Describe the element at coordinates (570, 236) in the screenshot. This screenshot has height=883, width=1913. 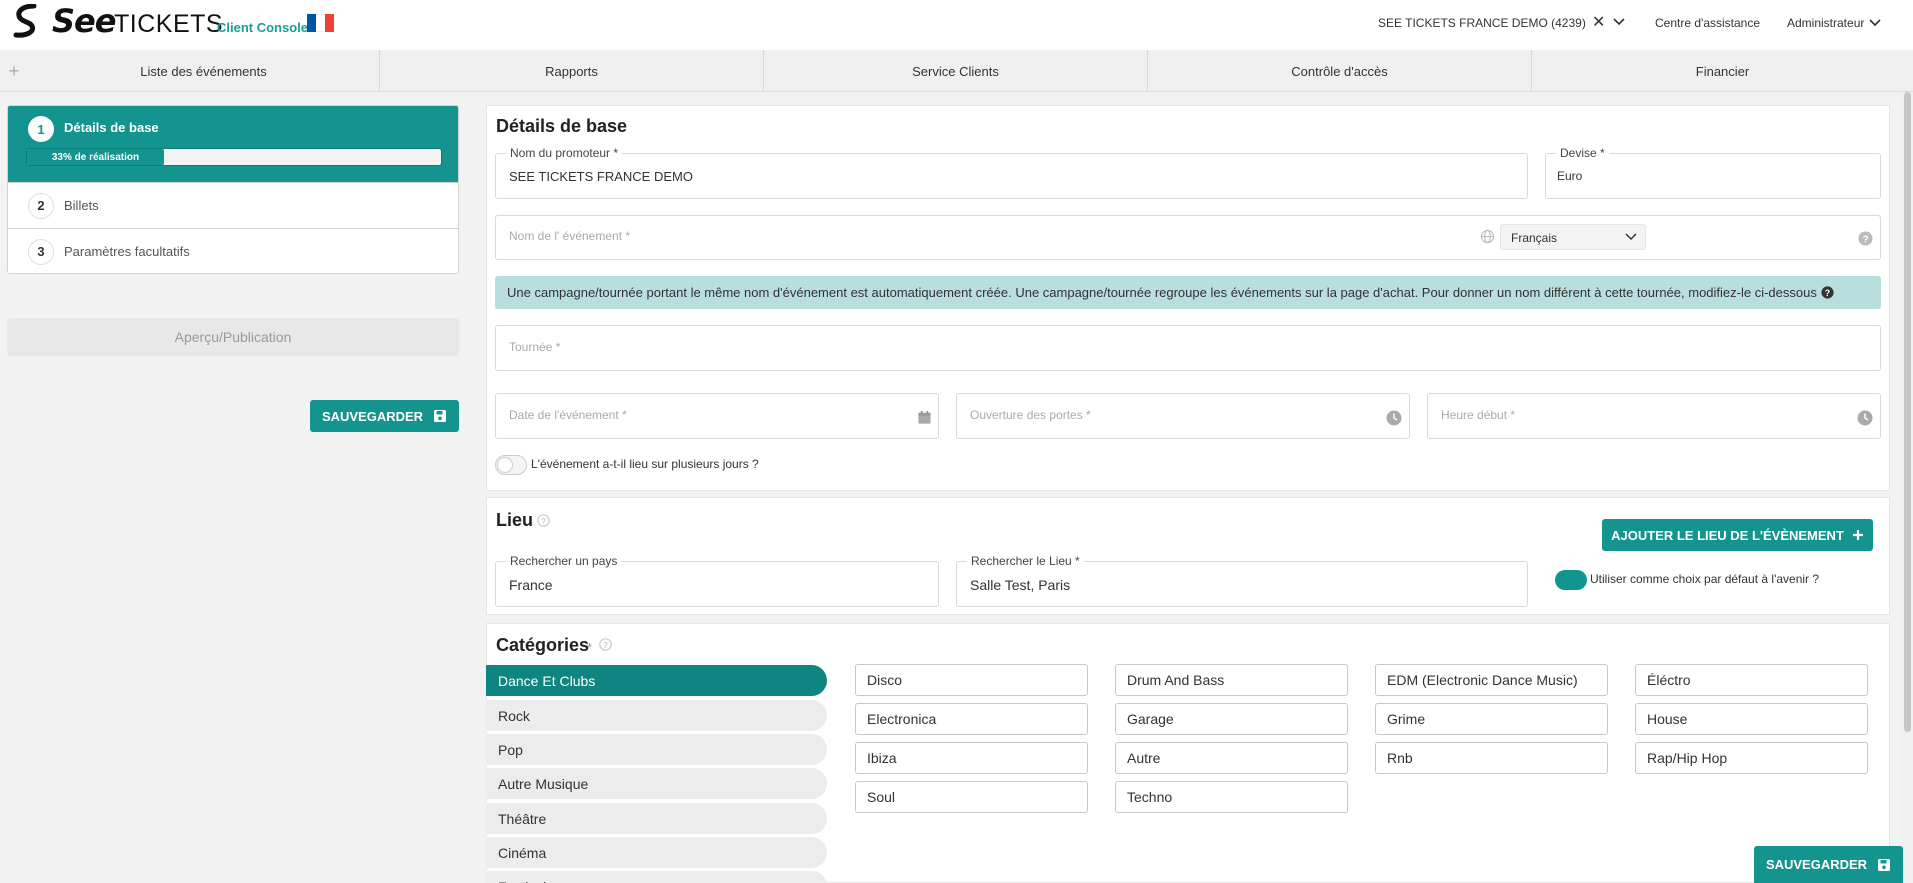
I see `event-name-placeholder: Nom de l' événement *` at that location.